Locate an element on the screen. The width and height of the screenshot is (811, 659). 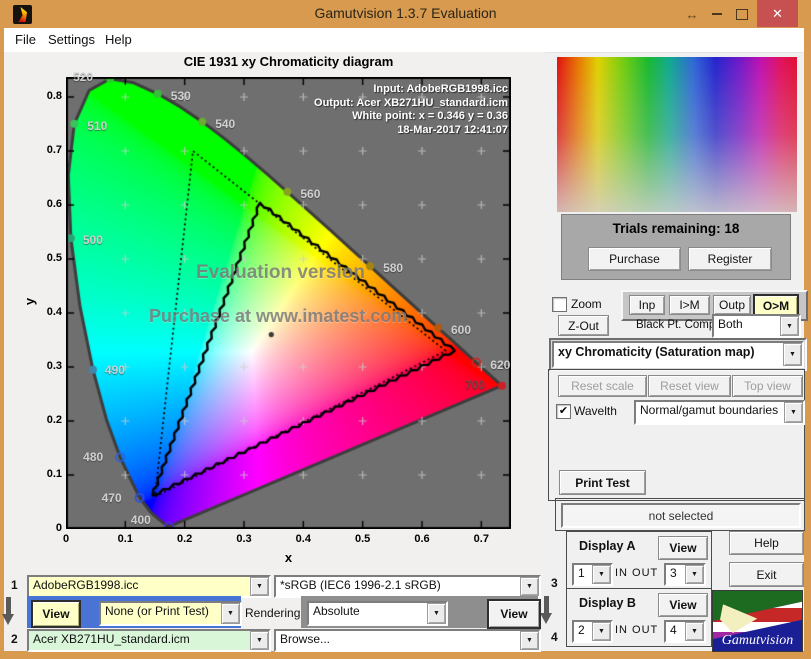
wavelength-label-540: 540 is located at coordinates (225, 123).